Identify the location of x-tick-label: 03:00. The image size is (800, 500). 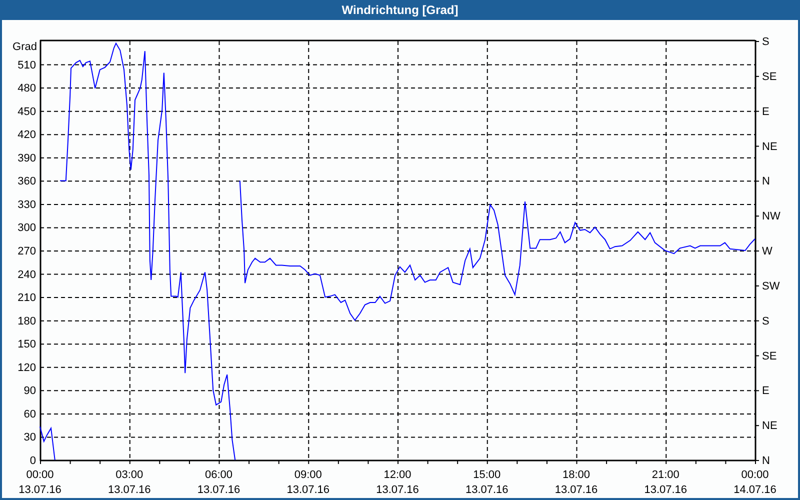
(130, 475).